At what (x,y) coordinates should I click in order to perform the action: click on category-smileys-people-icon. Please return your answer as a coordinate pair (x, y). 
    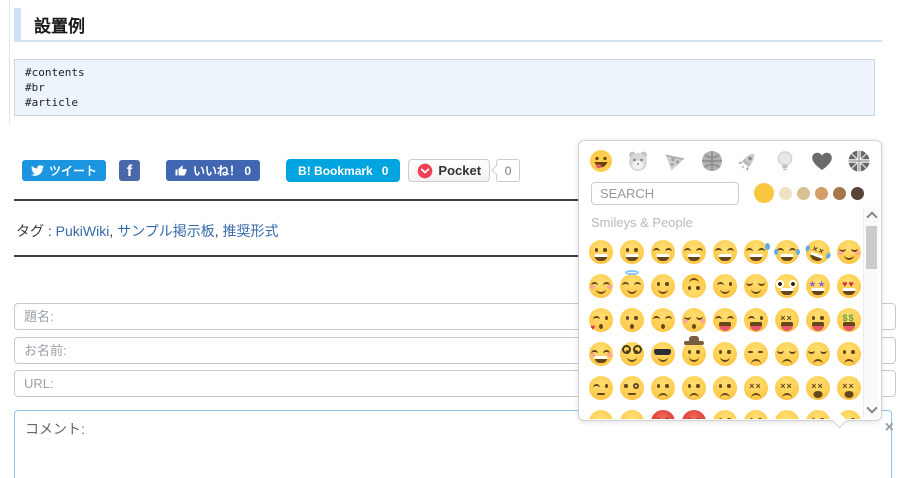
    Looking at the image, I should click on (601, 161).